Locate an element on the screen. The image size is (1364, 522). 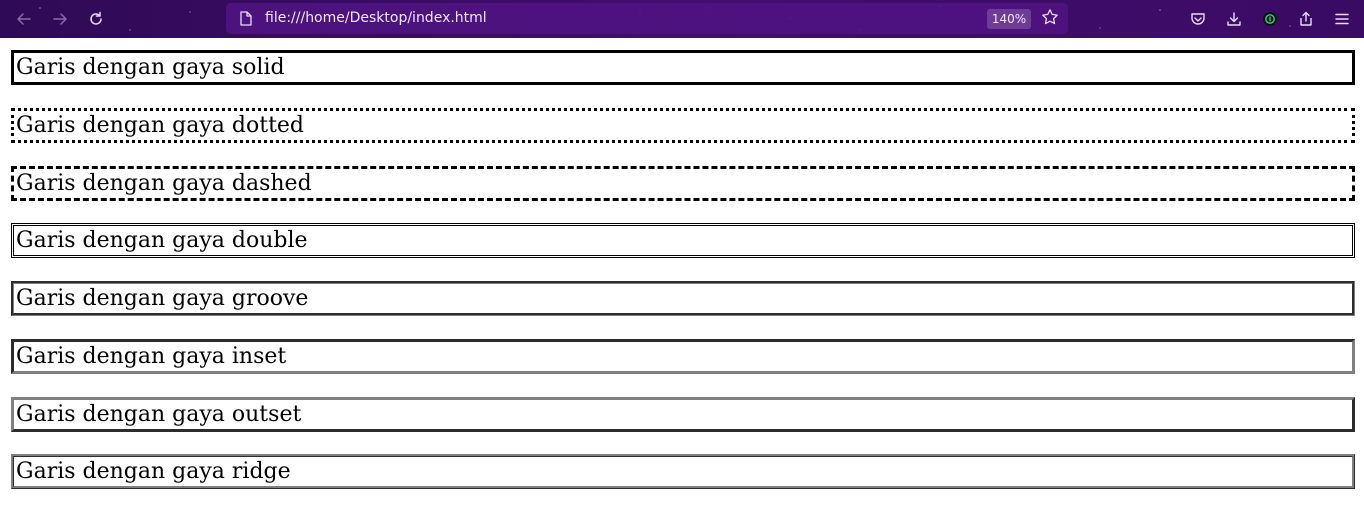
browser-toolbar: file:///home/Desktop/index.html 140% is located at coordinates (682, 19).